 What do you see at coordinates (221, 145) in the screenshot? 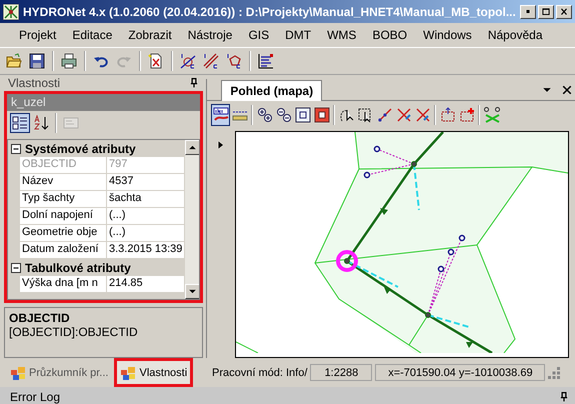
I see `row-pointer-icon` at bounding box center [221, 145].